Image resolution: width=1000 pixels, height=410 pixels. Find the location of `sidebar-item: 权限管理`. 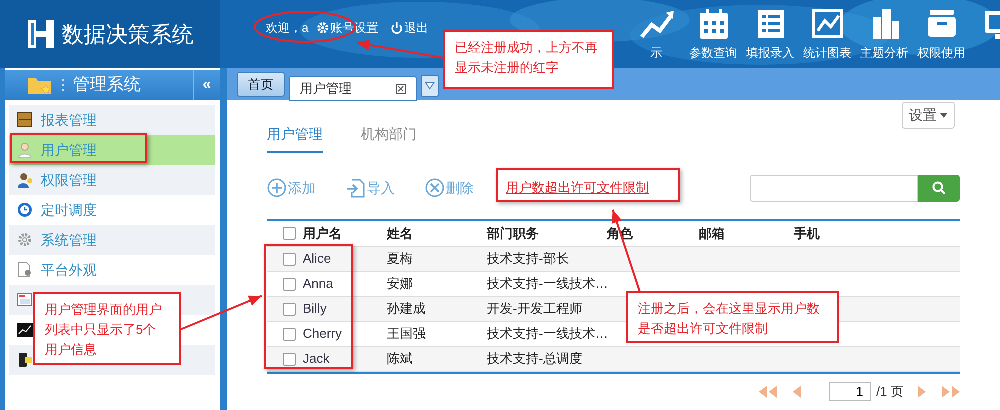

sidebar-item: 权限管理 is located at coordinates (112, 180).